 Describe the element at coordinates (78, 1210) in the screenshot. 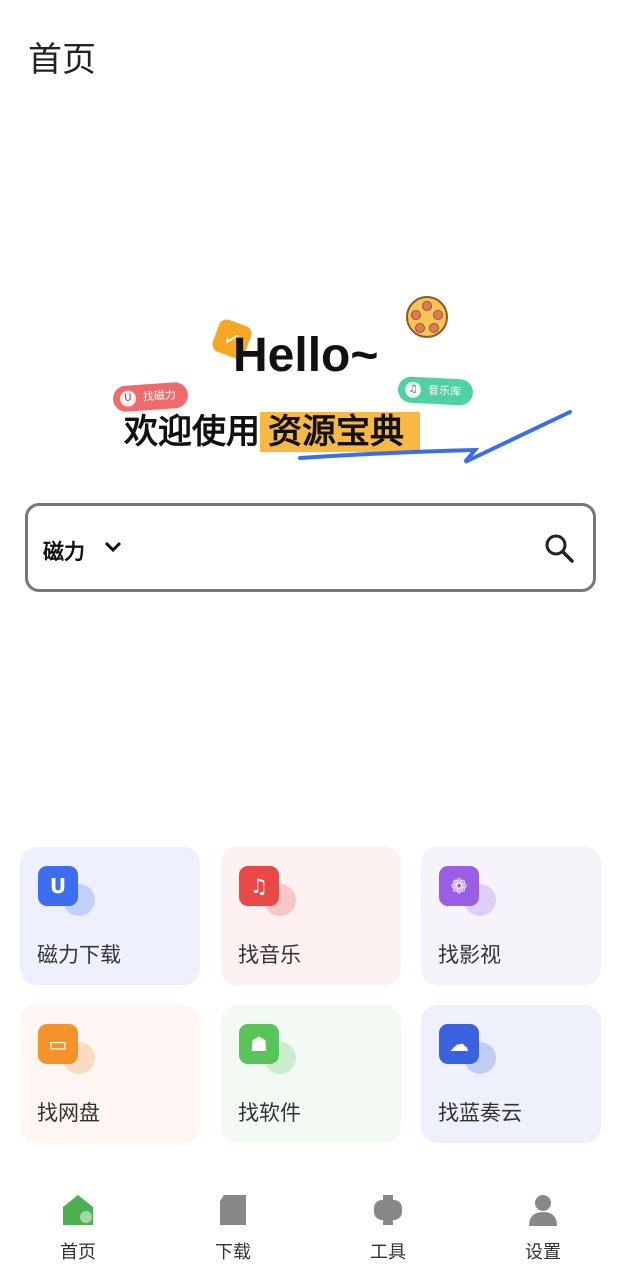

I see `home-icon` at that location.